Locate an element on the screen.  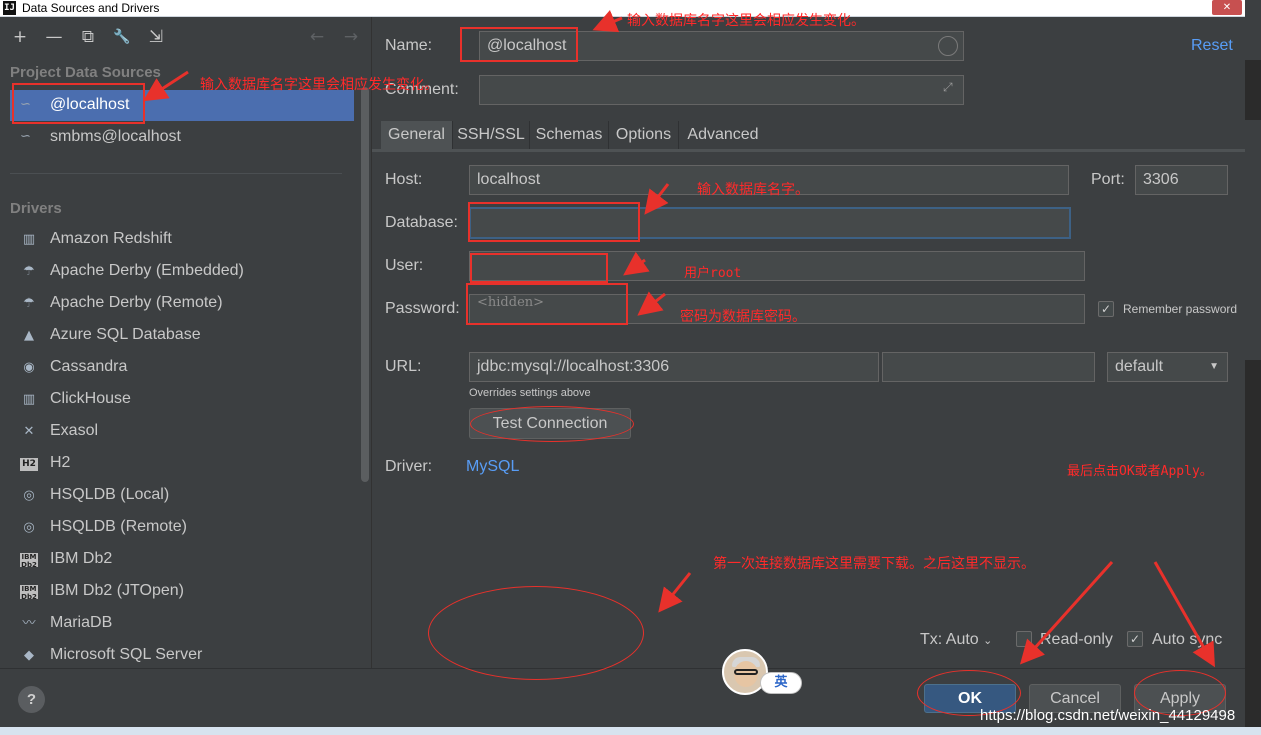
driver-label: Apache Derby (Remote) is located at coordinates (136, 302).